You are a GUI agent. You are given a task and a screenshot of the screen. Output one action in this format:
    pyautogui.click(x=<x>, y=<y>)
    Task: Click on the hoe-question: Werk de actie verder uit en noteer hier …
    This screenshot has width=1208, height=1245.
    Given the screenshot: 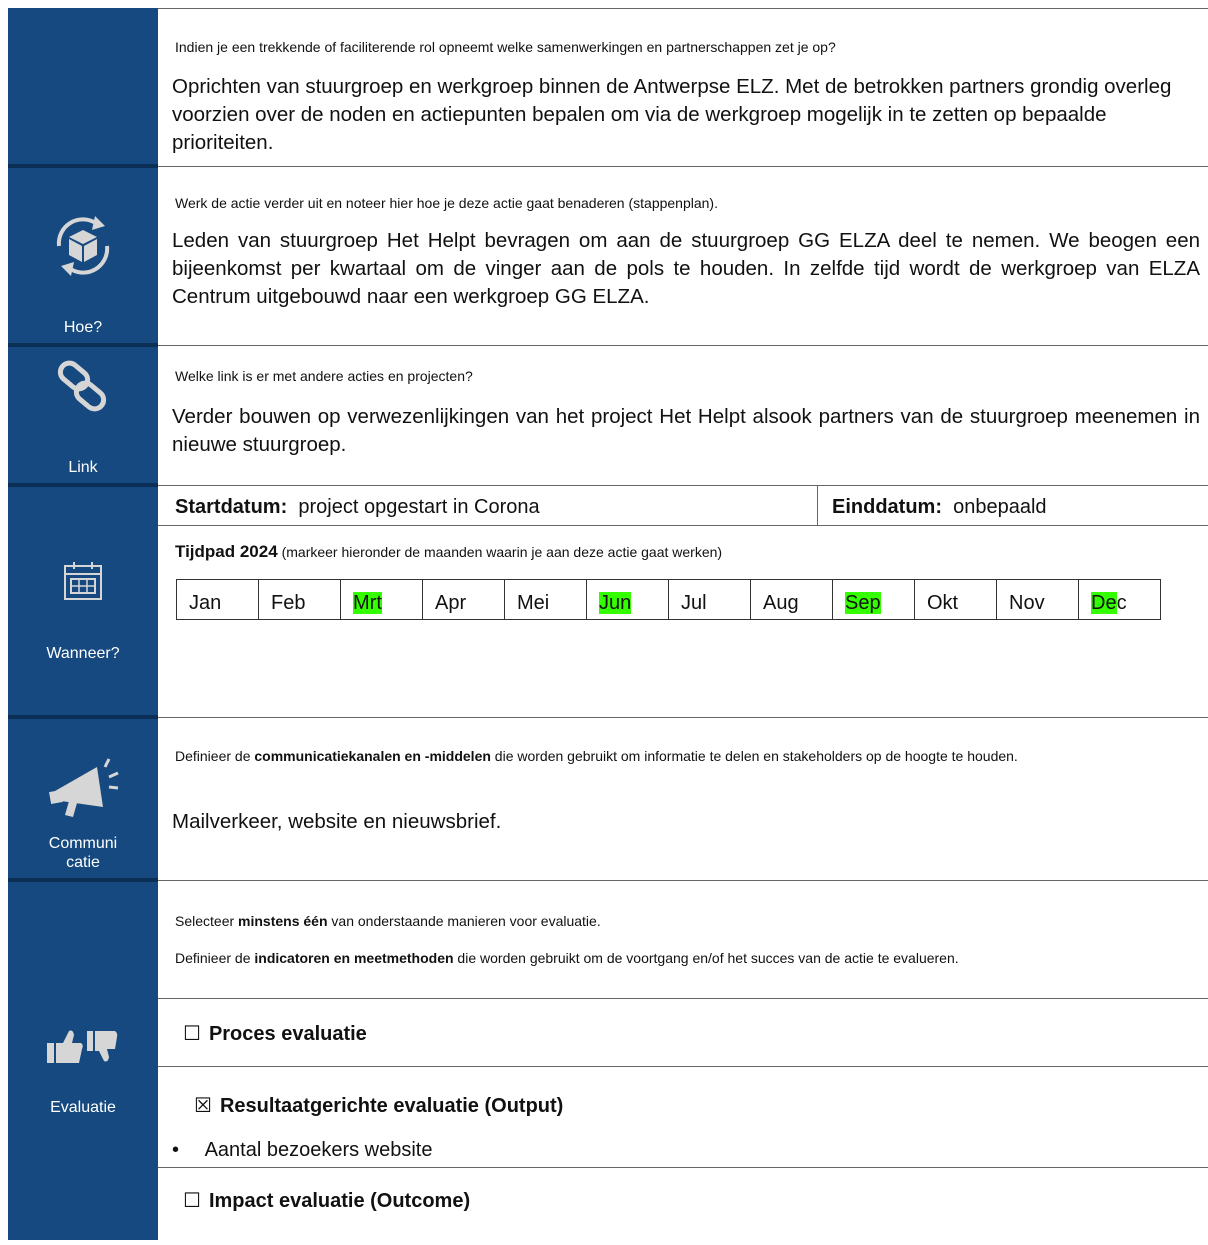 What is the action you would take?
    pyautogui.click(x=446, y=203)
    